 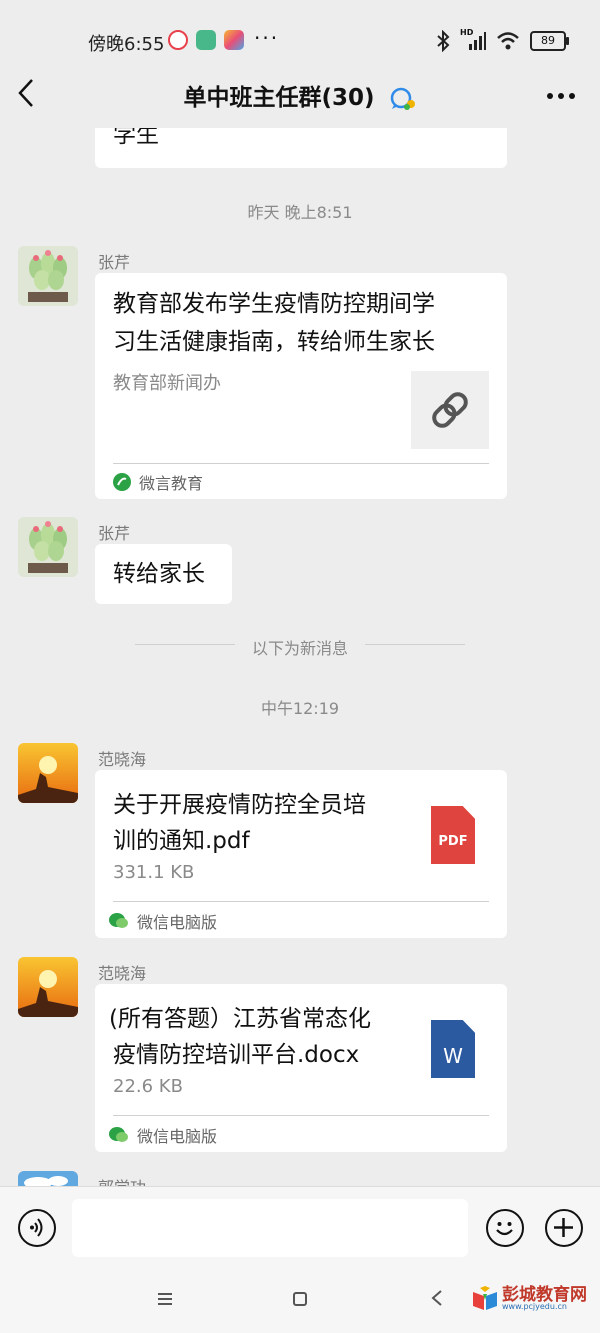 What do you see at coordinates (279, 98) in the screenshot?
I see `page-title: 单中班主任群(30)` at bounding box center [279, 98].